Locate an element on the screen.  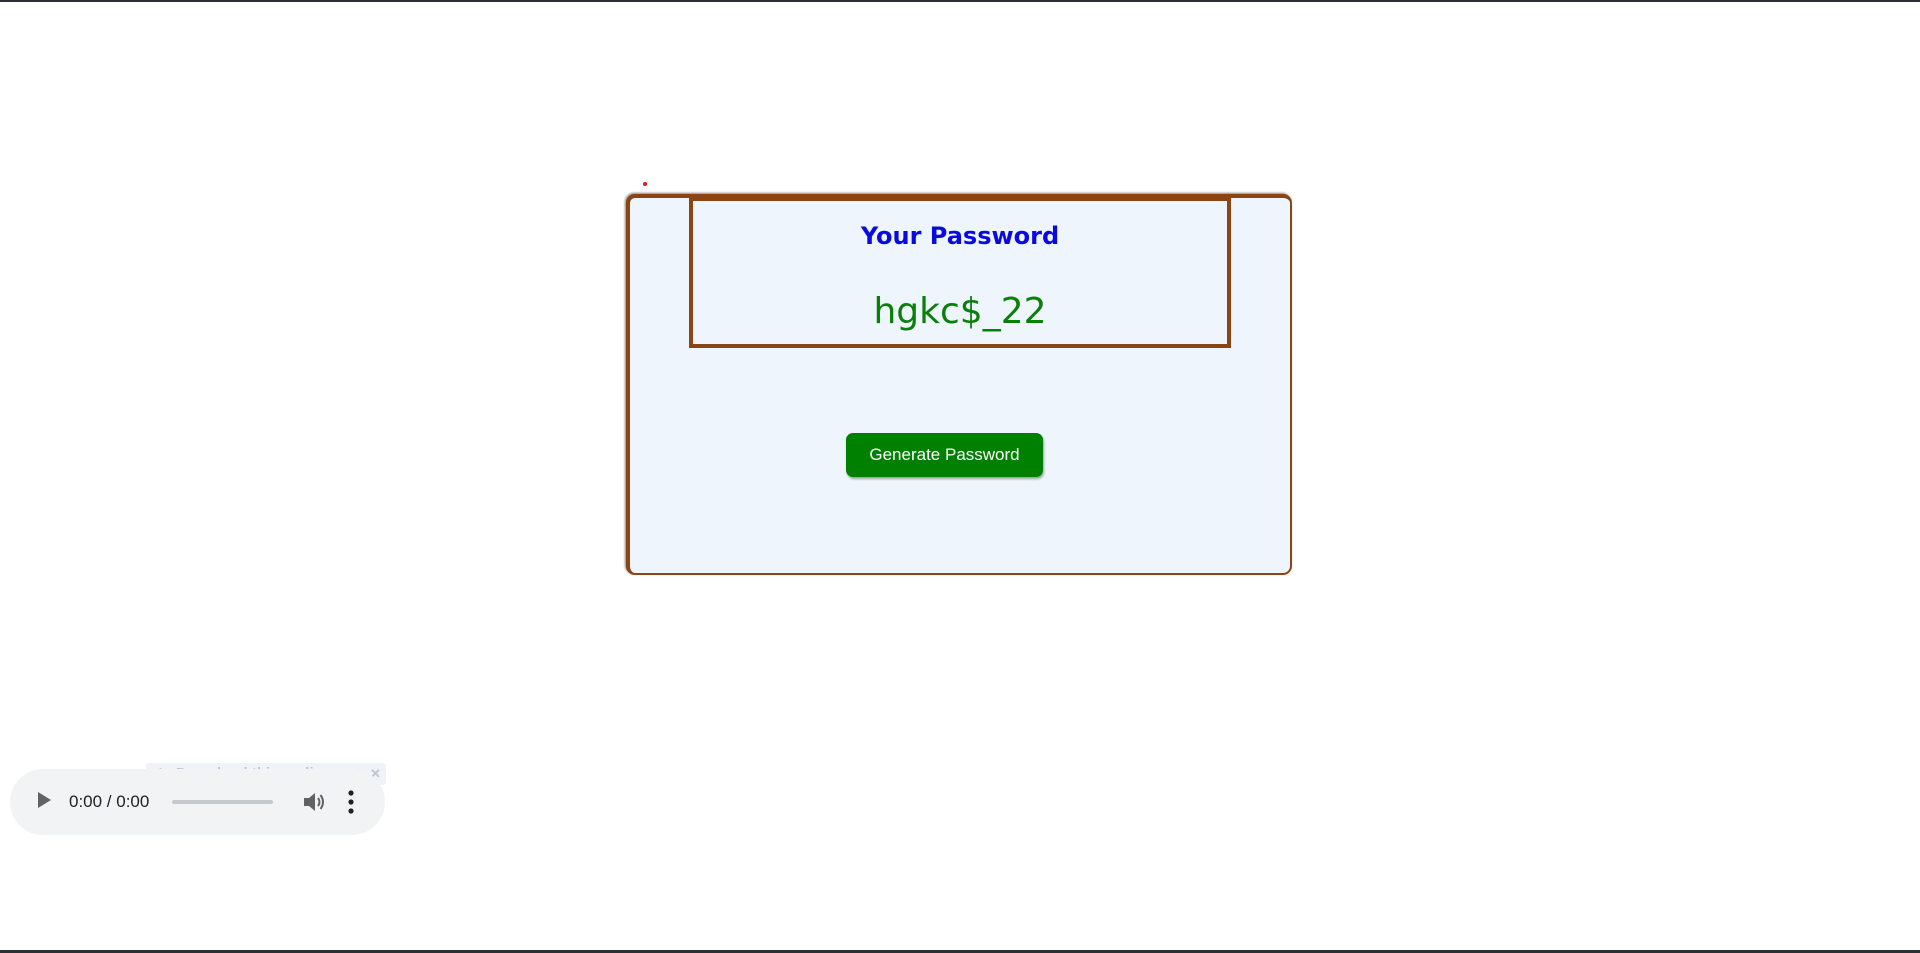
audio-seek-bar is located at coordinates (222, 802).